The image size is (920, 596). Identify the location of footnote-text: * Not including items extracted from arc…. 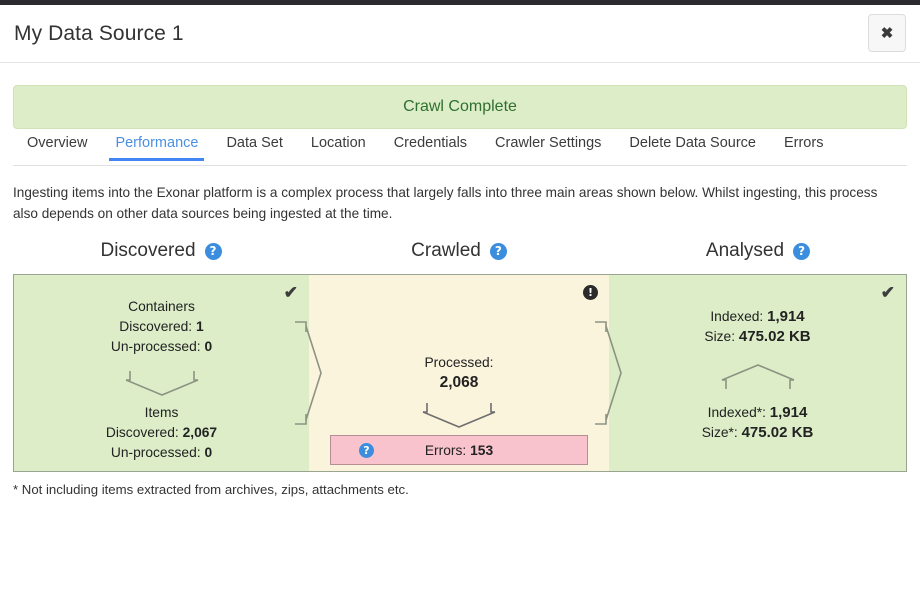
(211, 489).